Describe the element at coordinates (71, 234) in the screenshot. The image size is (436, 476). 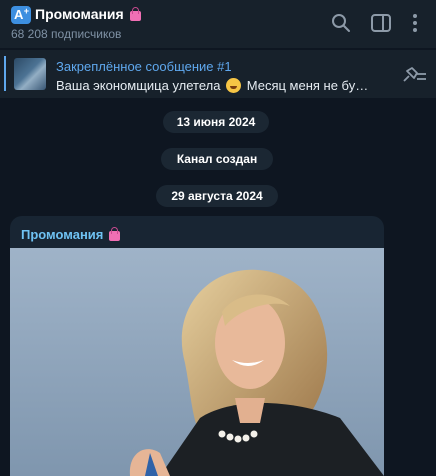
I see `post-author: Промомания` at that location.